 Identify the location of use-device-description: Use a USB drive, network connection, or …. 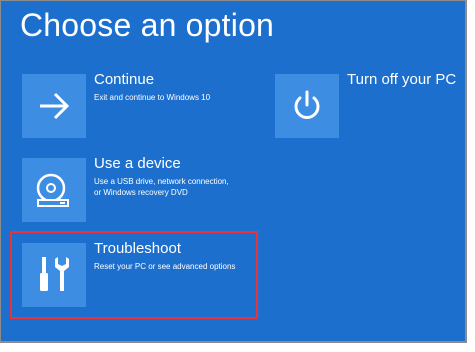
(161, 187).